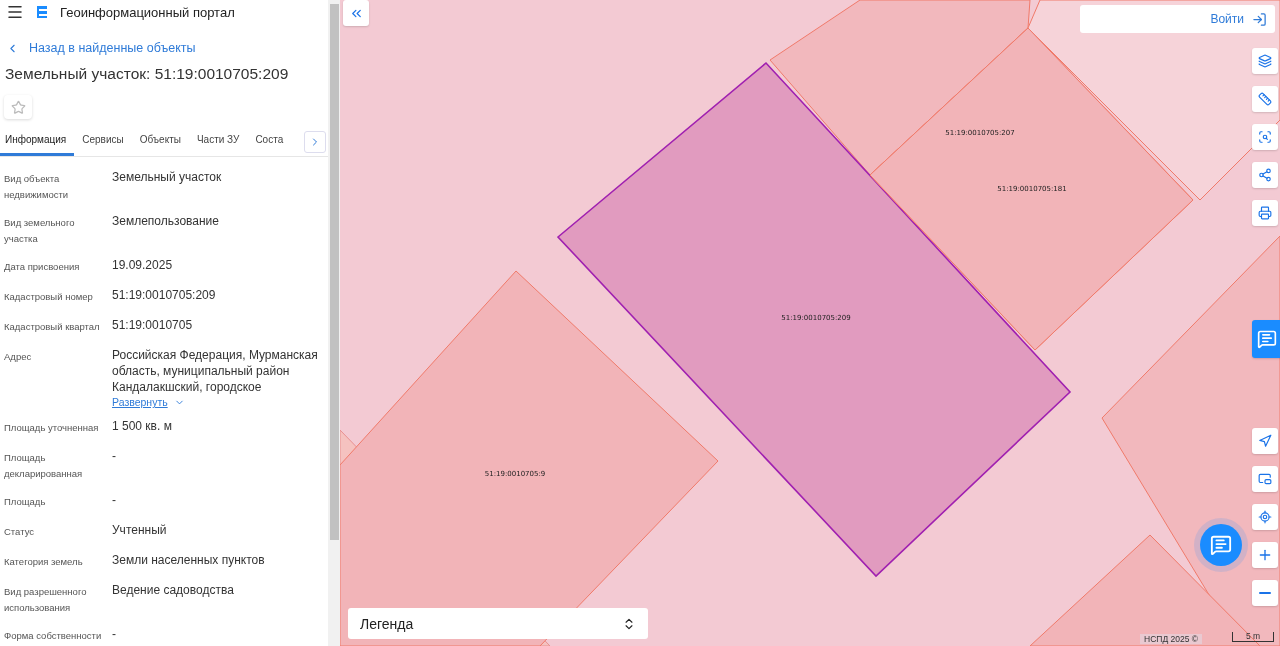  I want to click on property-value: Российская Федерация, Мурманская область, муниципальный район Кандалакшский, городское, so click(215, 371).